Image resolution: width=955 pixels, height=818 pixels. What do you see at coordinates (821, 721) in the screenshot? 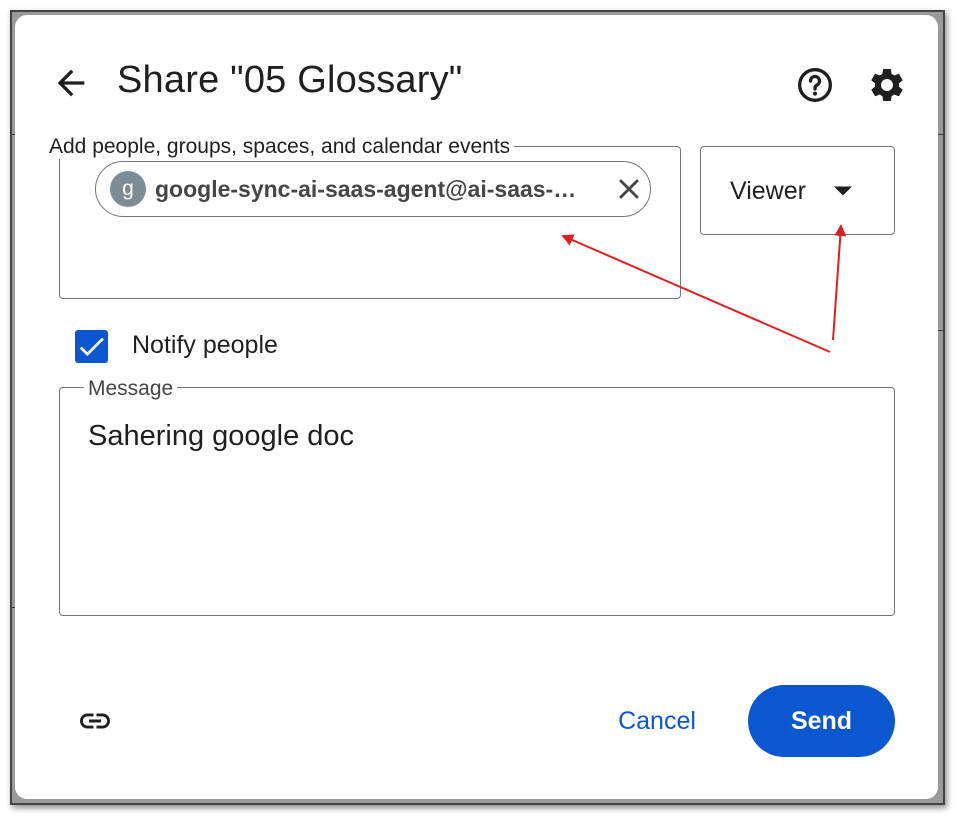
I see `send-button: Send` at bounding box center [821, 721].